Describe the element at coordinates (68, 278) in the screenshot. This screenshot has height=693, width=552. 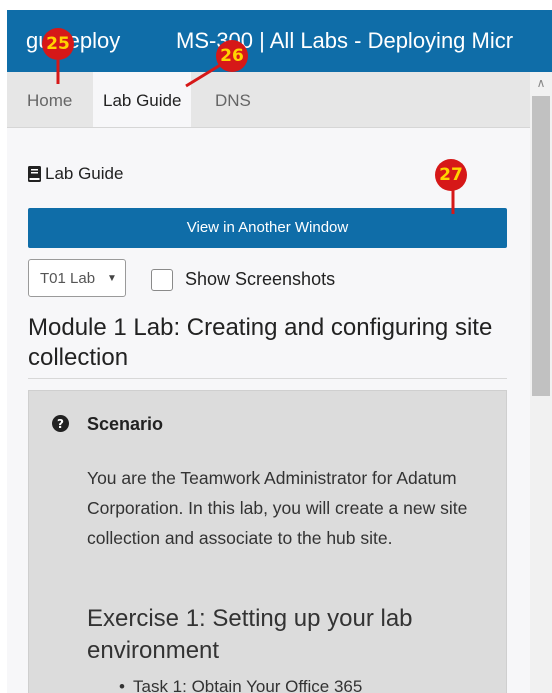
I see `lab-select-value: T01 Lab` at that location.